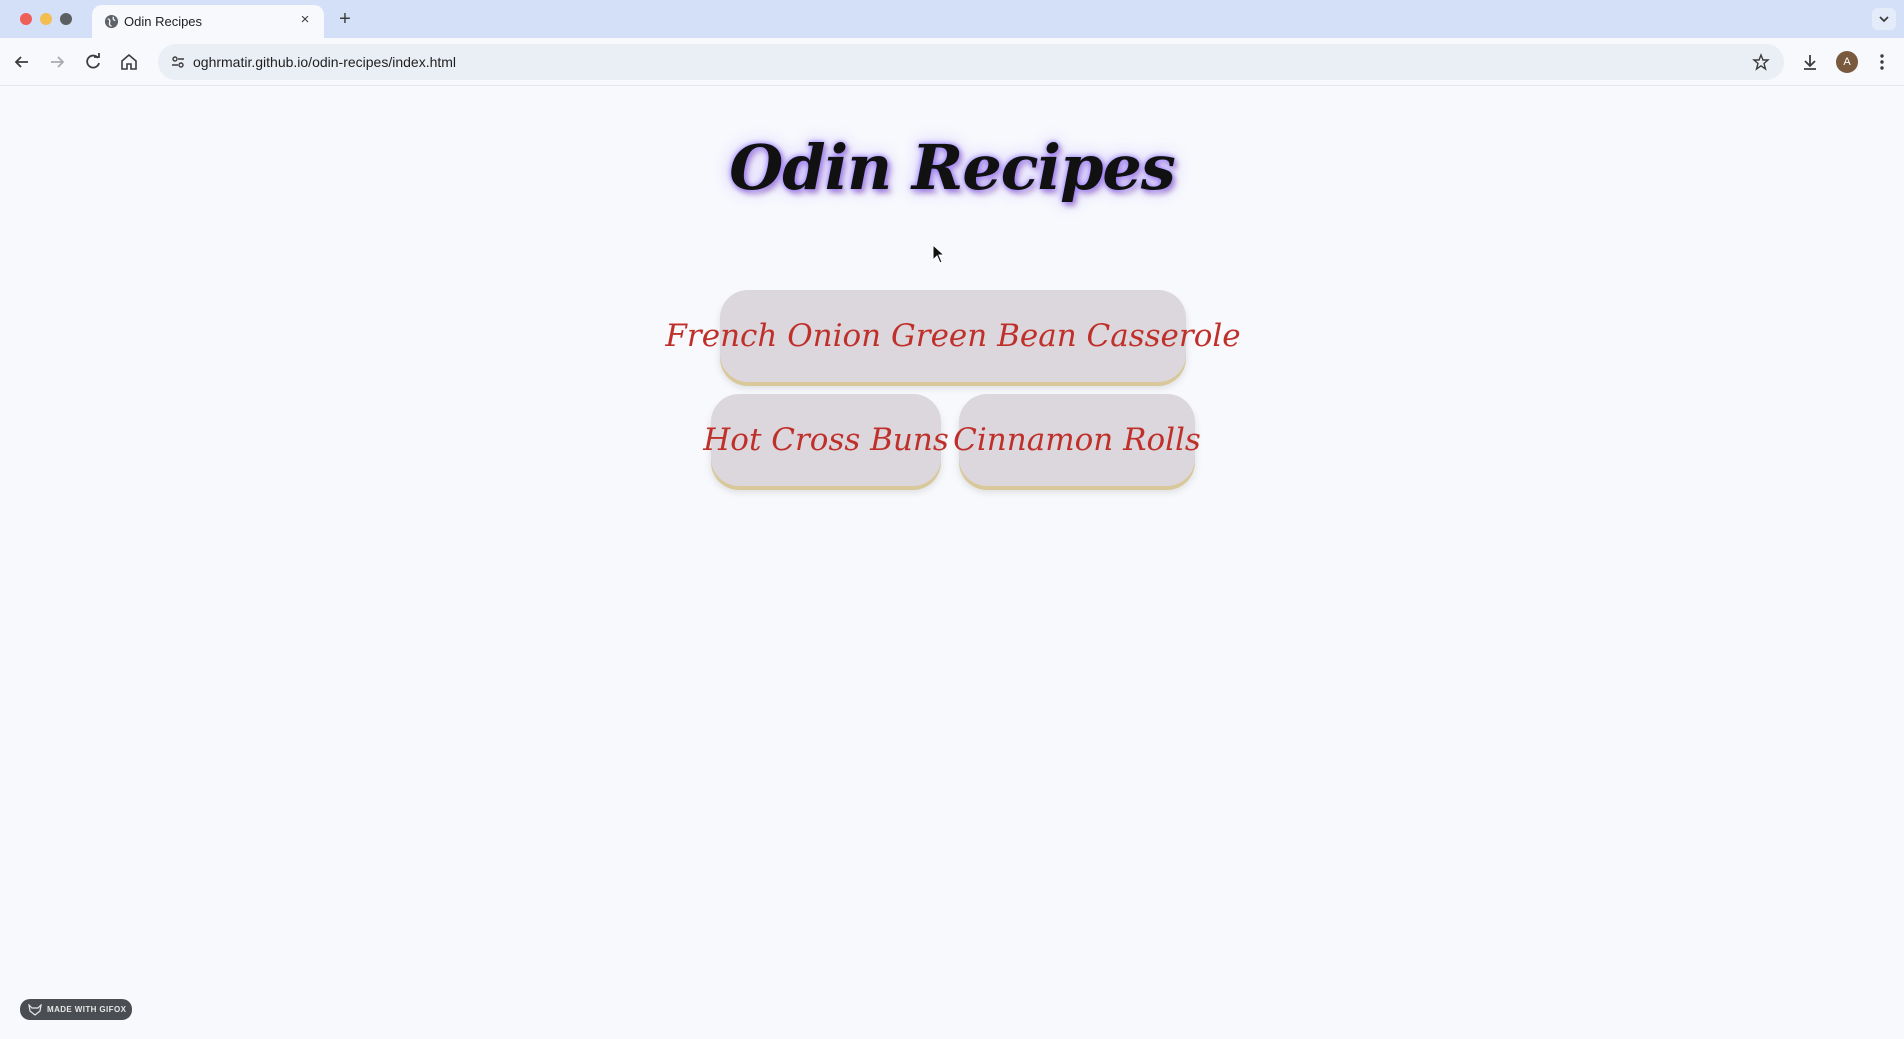 This screenshot has width=1904, height=1039. What do you see at coordinates (129, 62) in the screenshot?
I see `home-icon` at bounding box center [129, 62].